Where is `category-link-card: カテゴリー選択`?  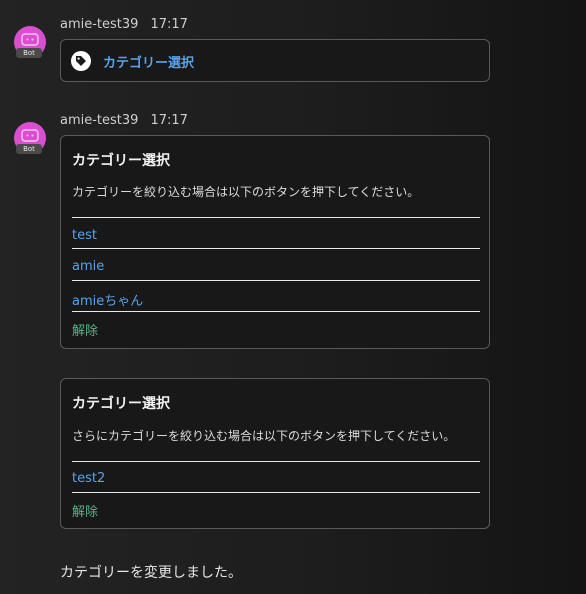 category-link-card: カテゴリー選択 is located at coordinates (275, 60).